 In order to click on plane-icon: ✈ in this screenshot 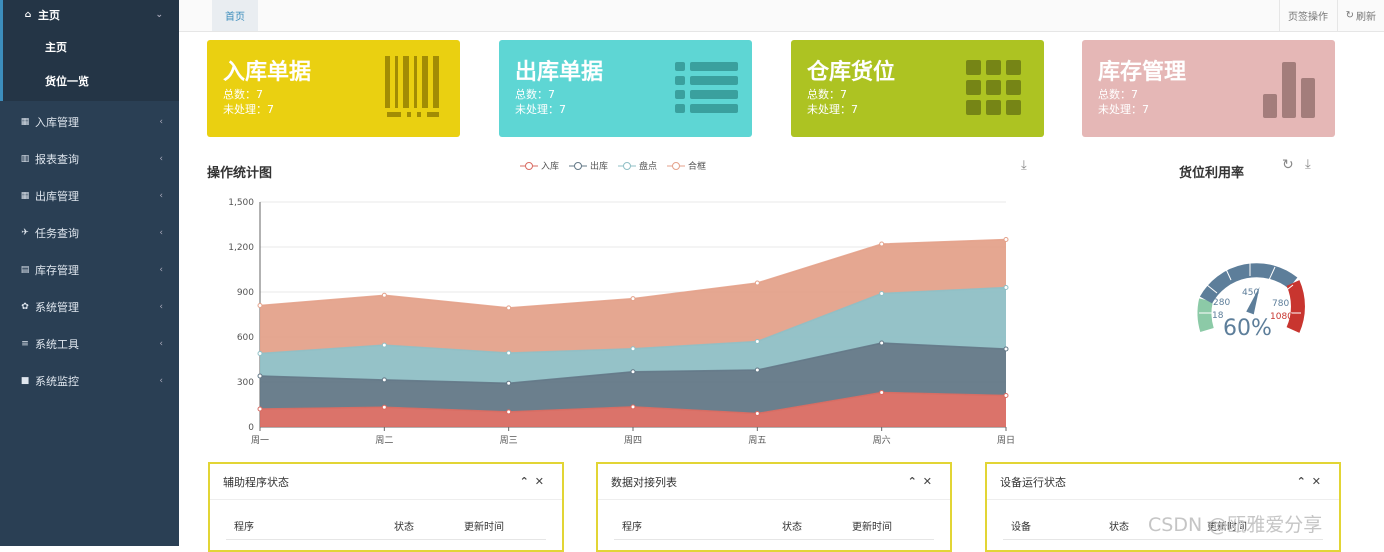, I will do `click(25, 232)`.